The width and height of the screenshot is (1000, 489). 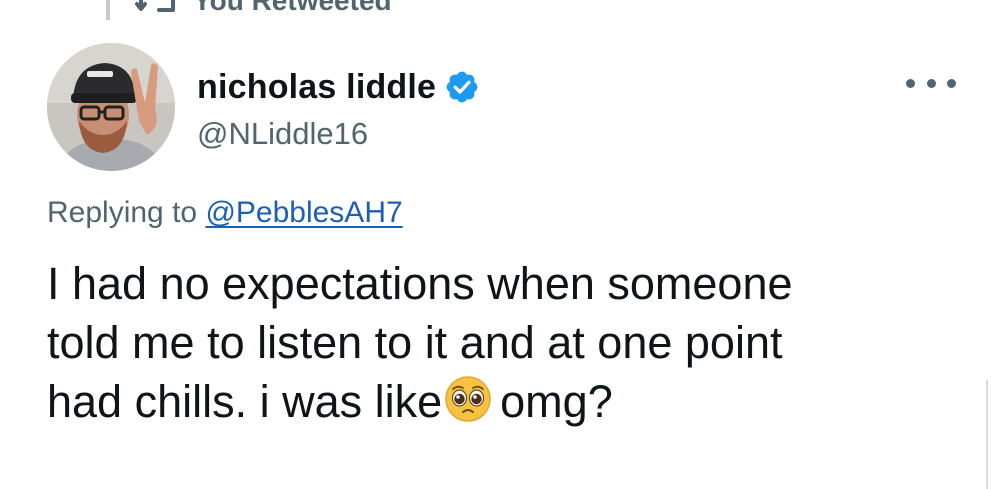 I want to click on tweet-line-3: had chills. i was like omg?, so click(x=497, y=401).